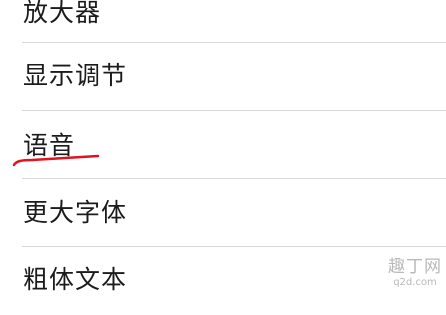 The height and width of the screenshot is (315, 446). Describe the element at coordinates (415, 267) in the screenshot. I see `watermark-main: 趣丁网` at that location.